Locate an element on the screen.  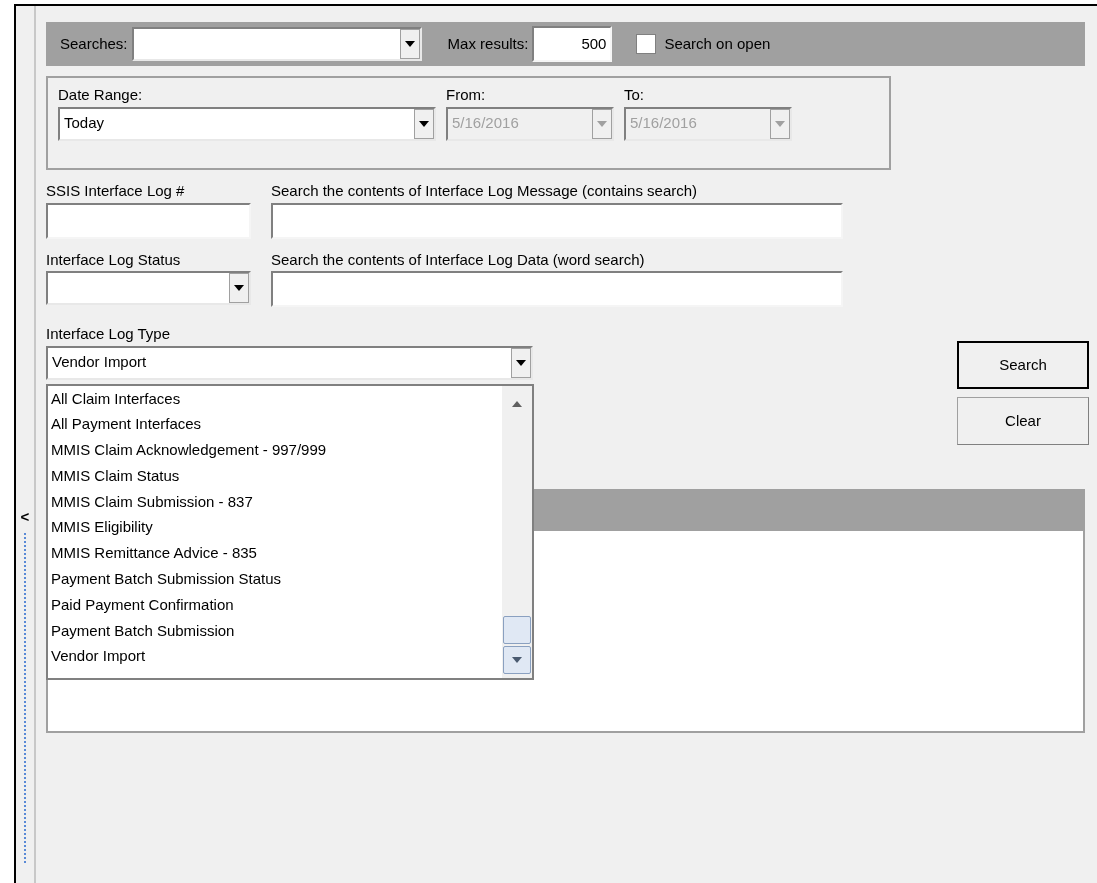
list-option: Payment Batch Submission Status is located at coordinates (276, 579).